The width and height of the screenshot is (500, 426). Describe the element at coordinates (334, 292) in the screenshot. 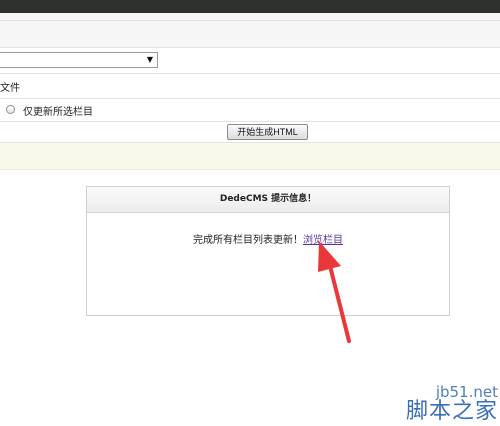

I see `red-arrow-annotation` at that location.